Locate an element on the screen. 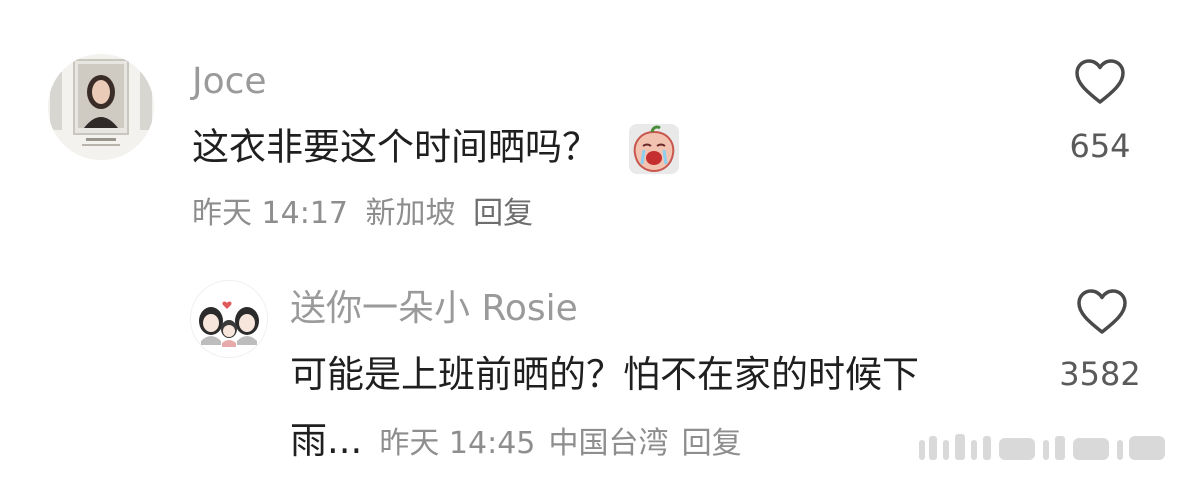 The image size is (1179, 480). comment-author: 送你一朵小 Rosie is located at coordinates (434, 309).